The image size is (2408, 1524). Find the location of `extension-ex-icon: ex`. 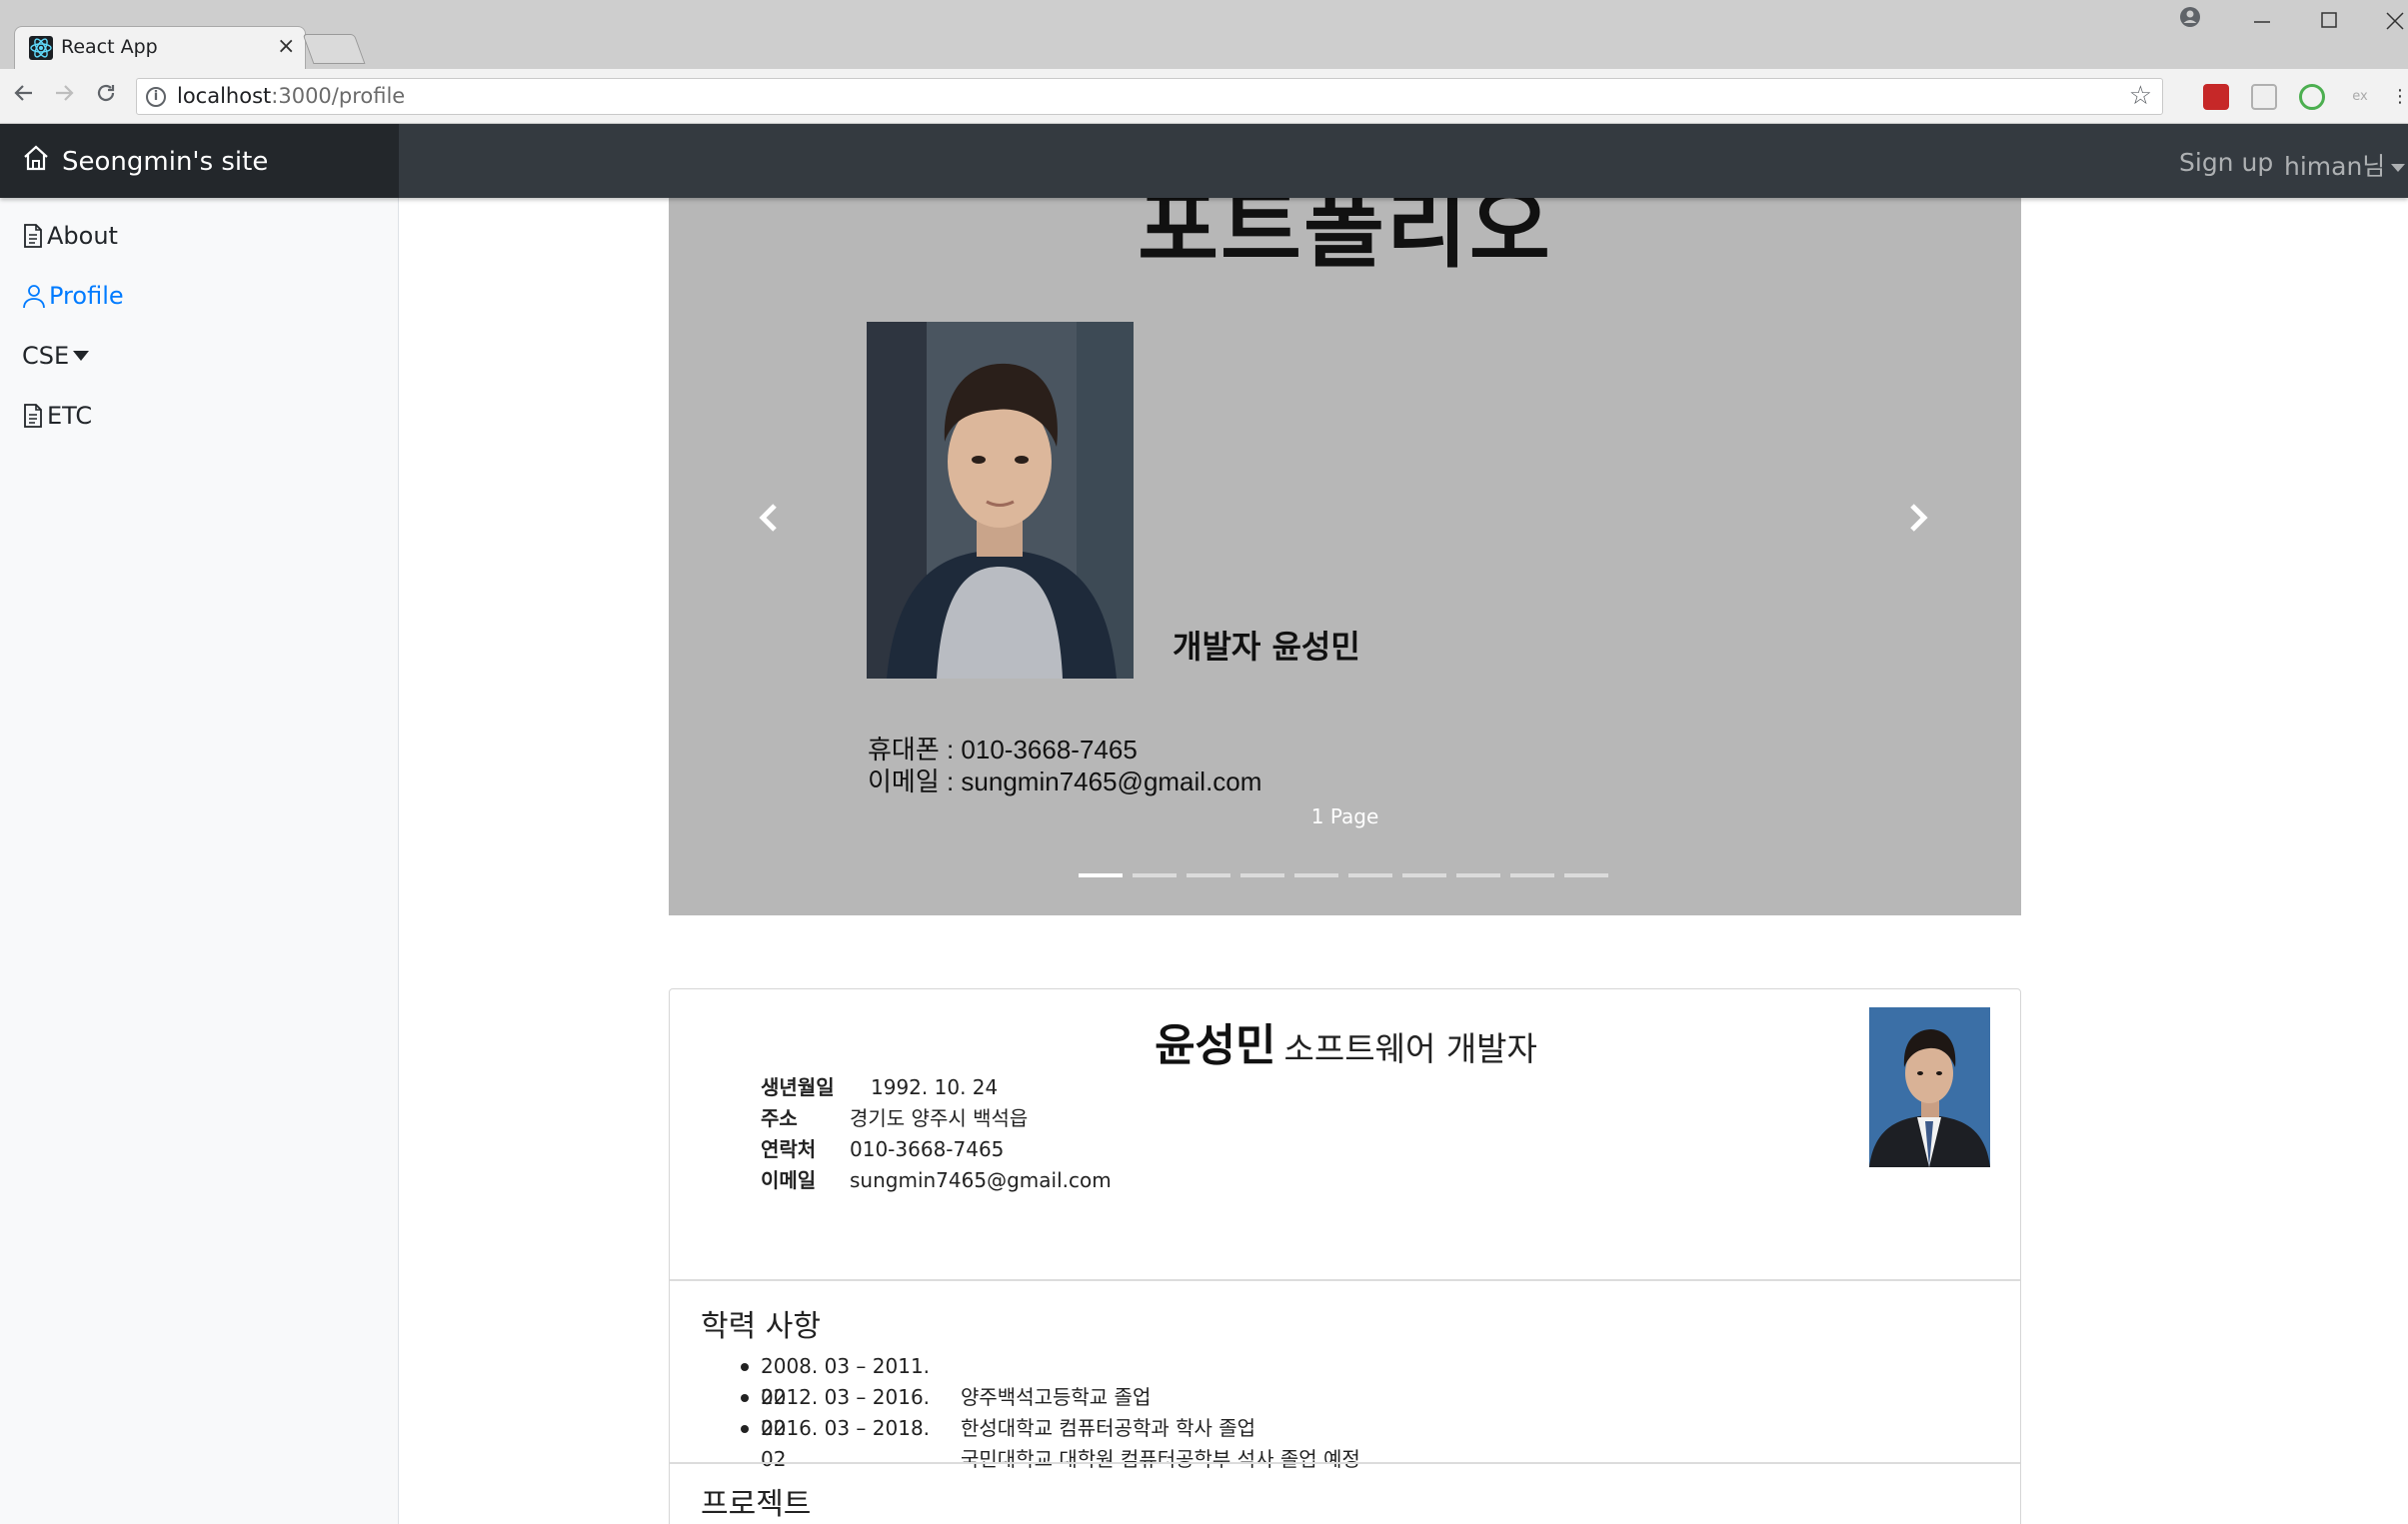

extension-ex-icon: ex is located at coordinates (2360, 97).